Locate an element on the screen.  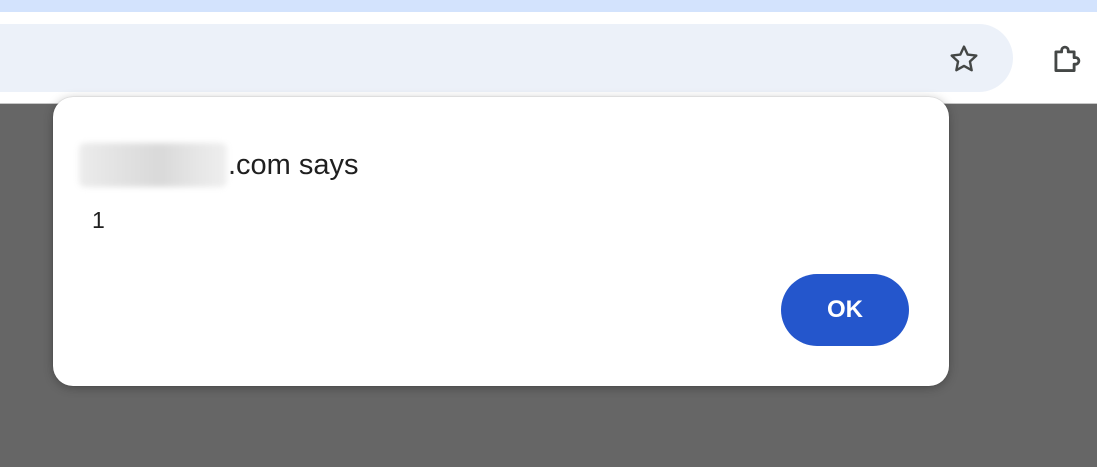
star-icon is located at coordinates (964, 58).